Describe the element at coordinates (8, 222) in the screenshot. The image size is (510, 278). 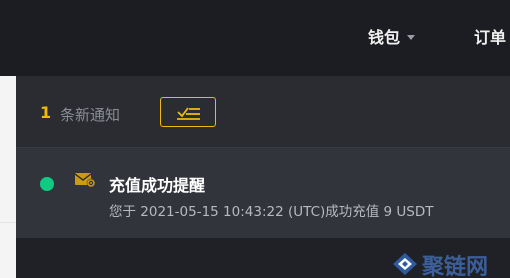
I see `background-divider` at that location.